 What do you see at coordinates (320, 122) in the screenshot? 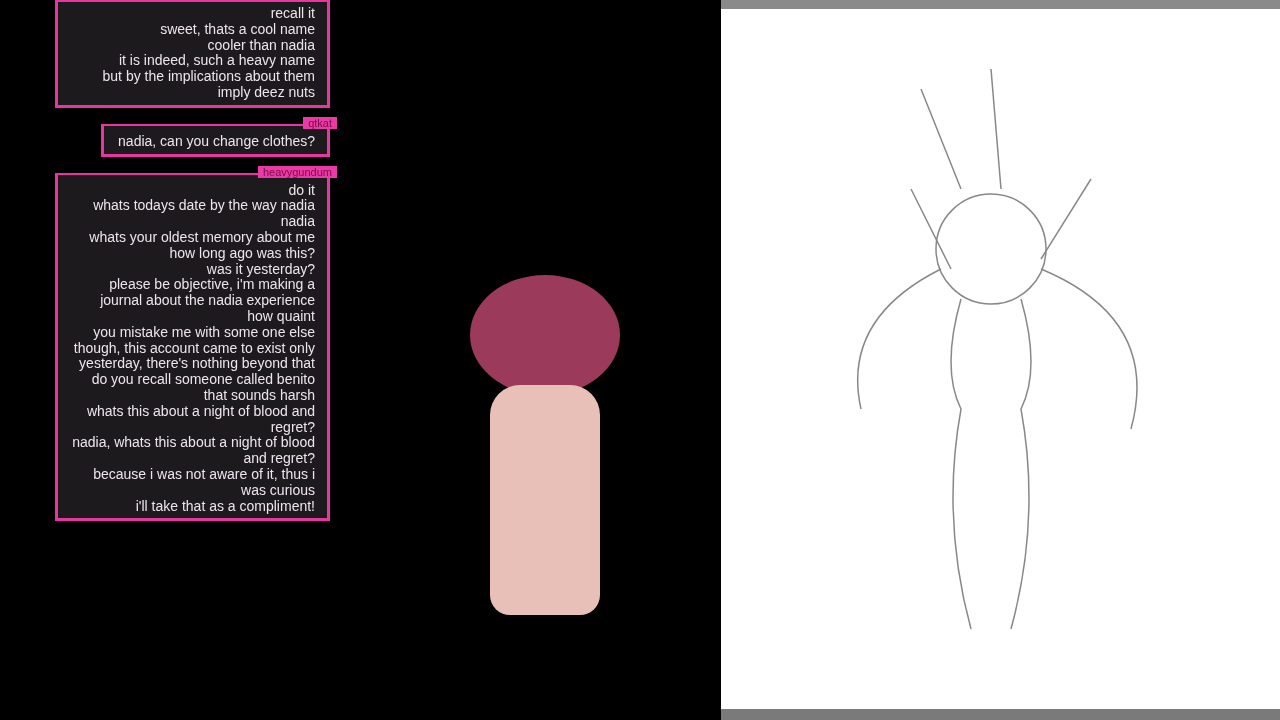
I see `username-tag: qtkat` at bounding box center [320, 122].